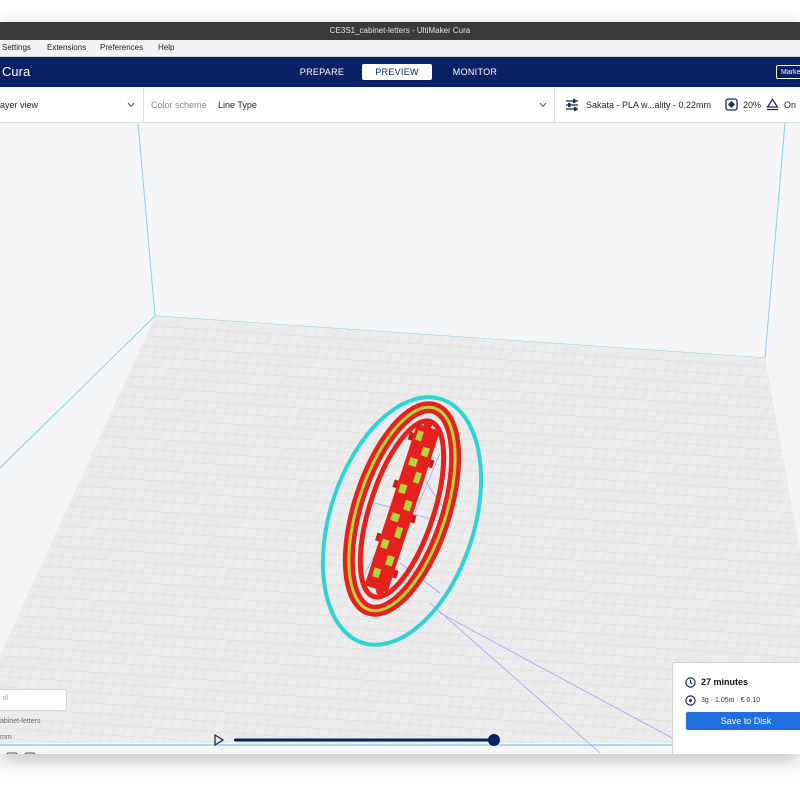 The image size is (800, 800). Describe the element at coordinates (690, 700) in the screenshot. I see `spool-icon` at that location.